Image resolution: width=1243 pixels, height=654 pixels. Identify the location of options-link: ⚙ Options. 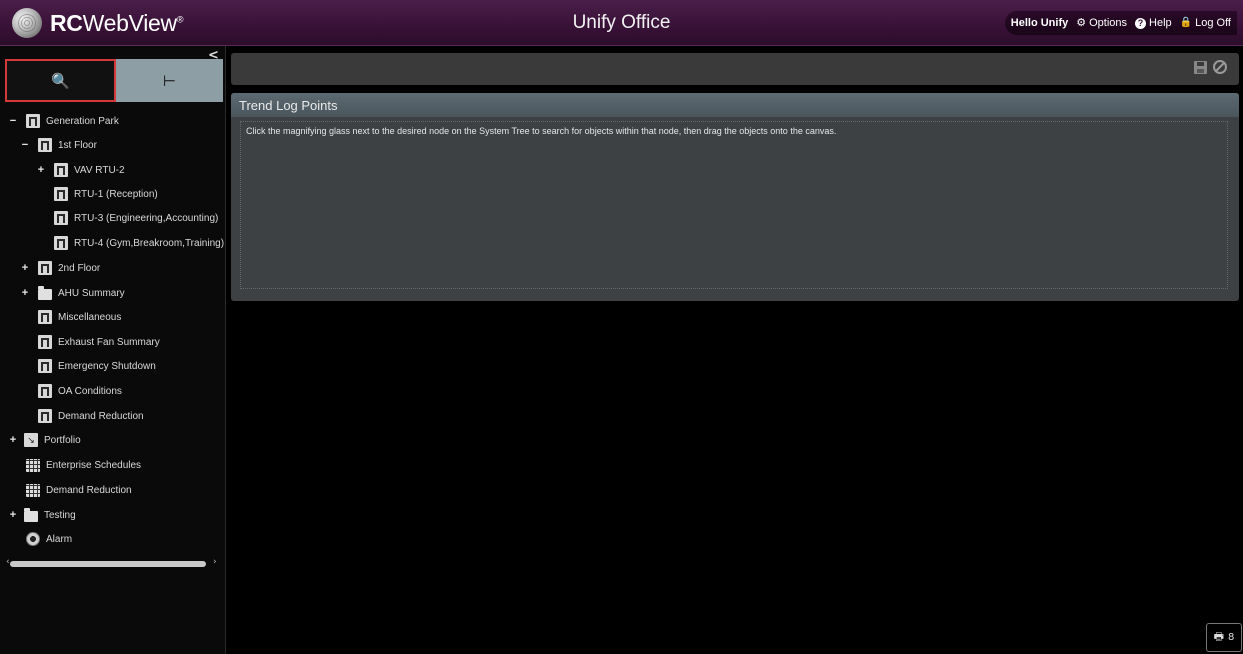
(1101, 23).